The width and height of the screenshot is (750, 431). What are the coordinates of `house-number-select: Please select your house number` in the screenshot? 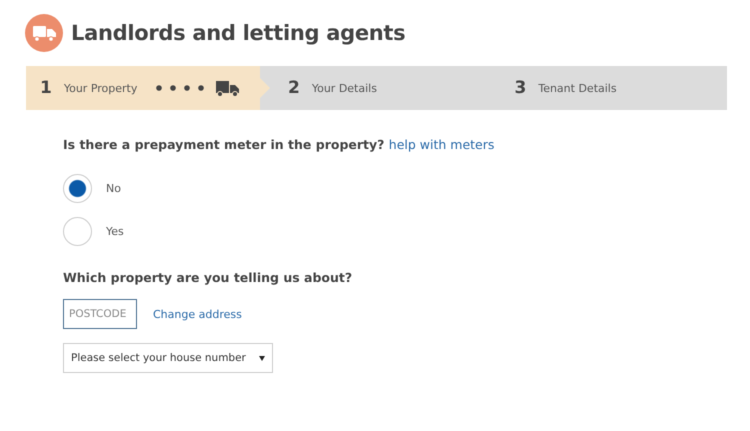 It's located at (168, 358).